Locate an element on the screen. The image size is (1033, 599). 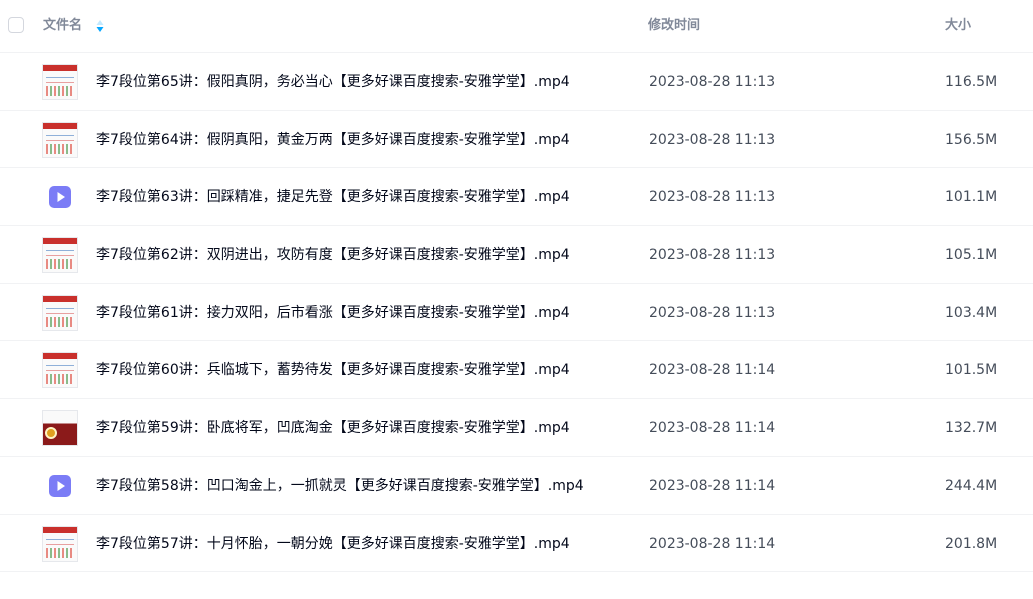
file-size: 132.7M is located at coordinates (971, 428).